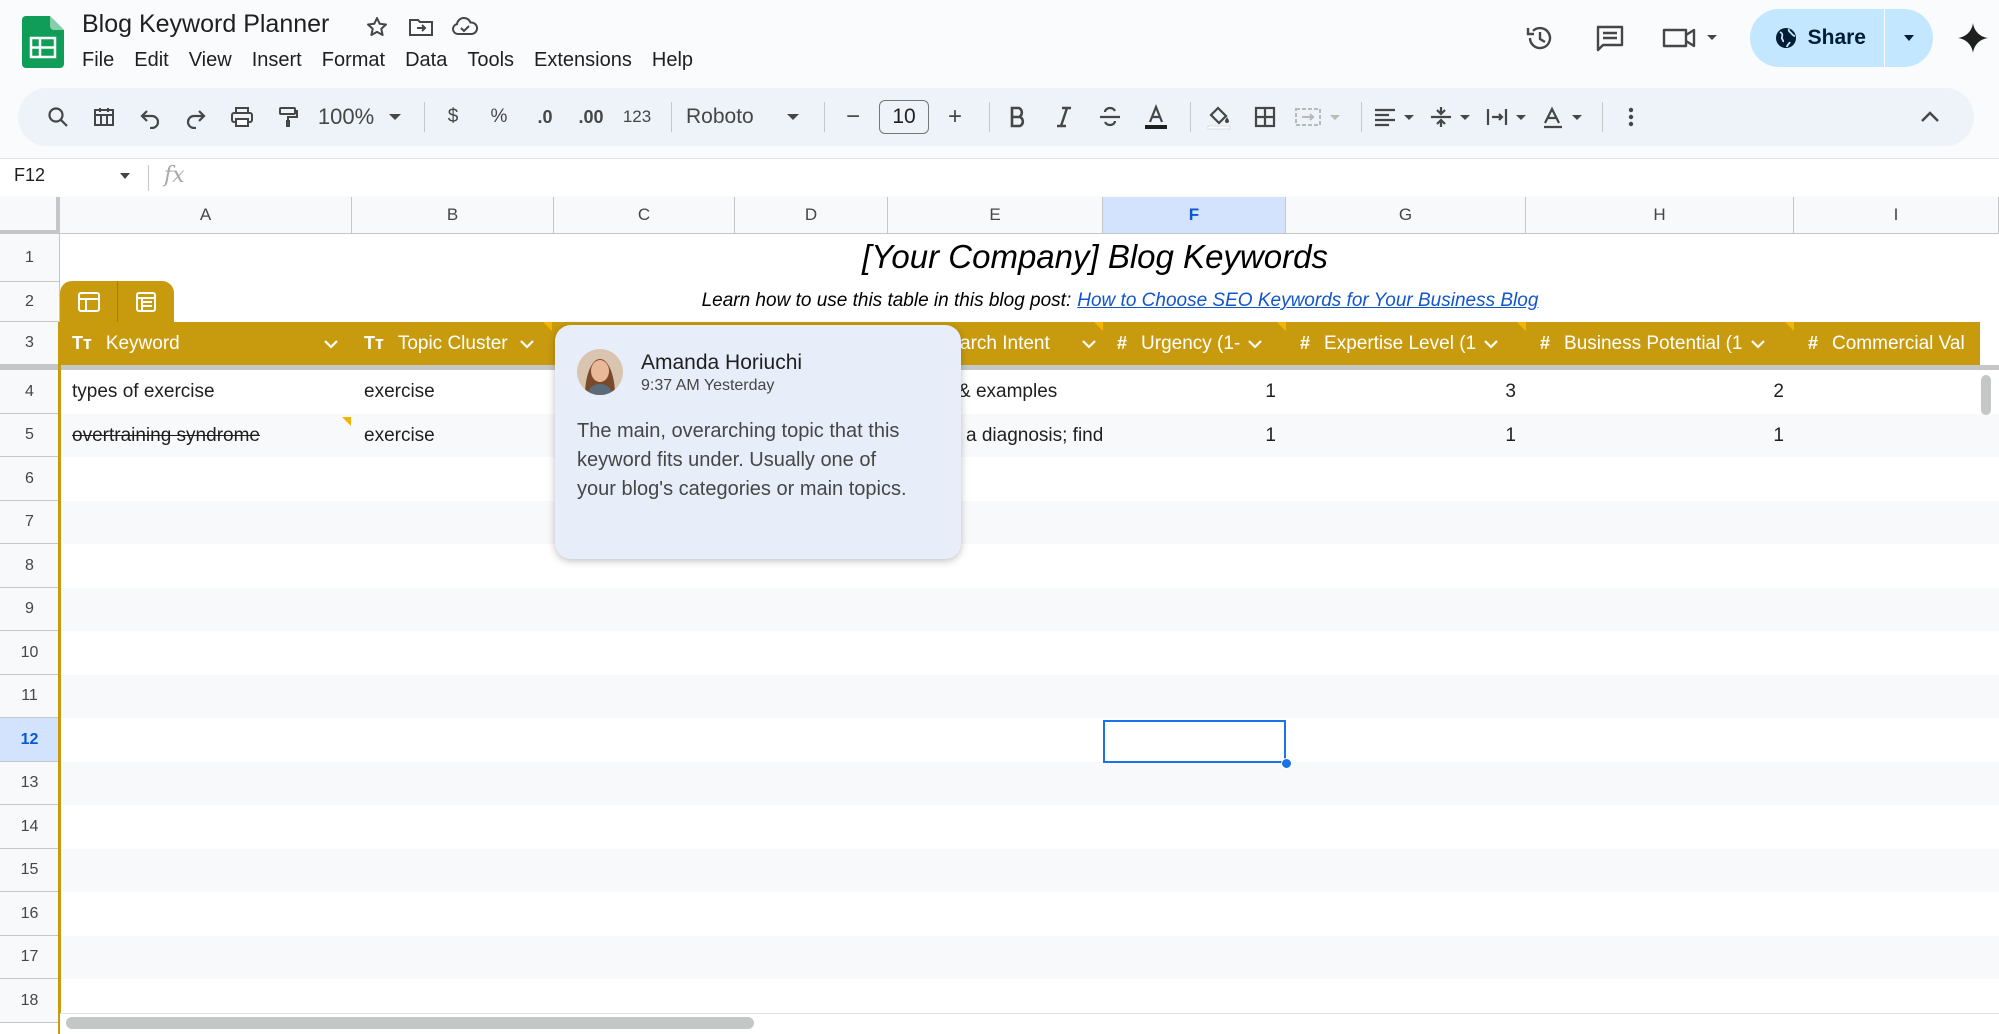 This screenshot has height=1034, width=1999. I want to click on cell-business-potential: 2, so click(1655, 392).